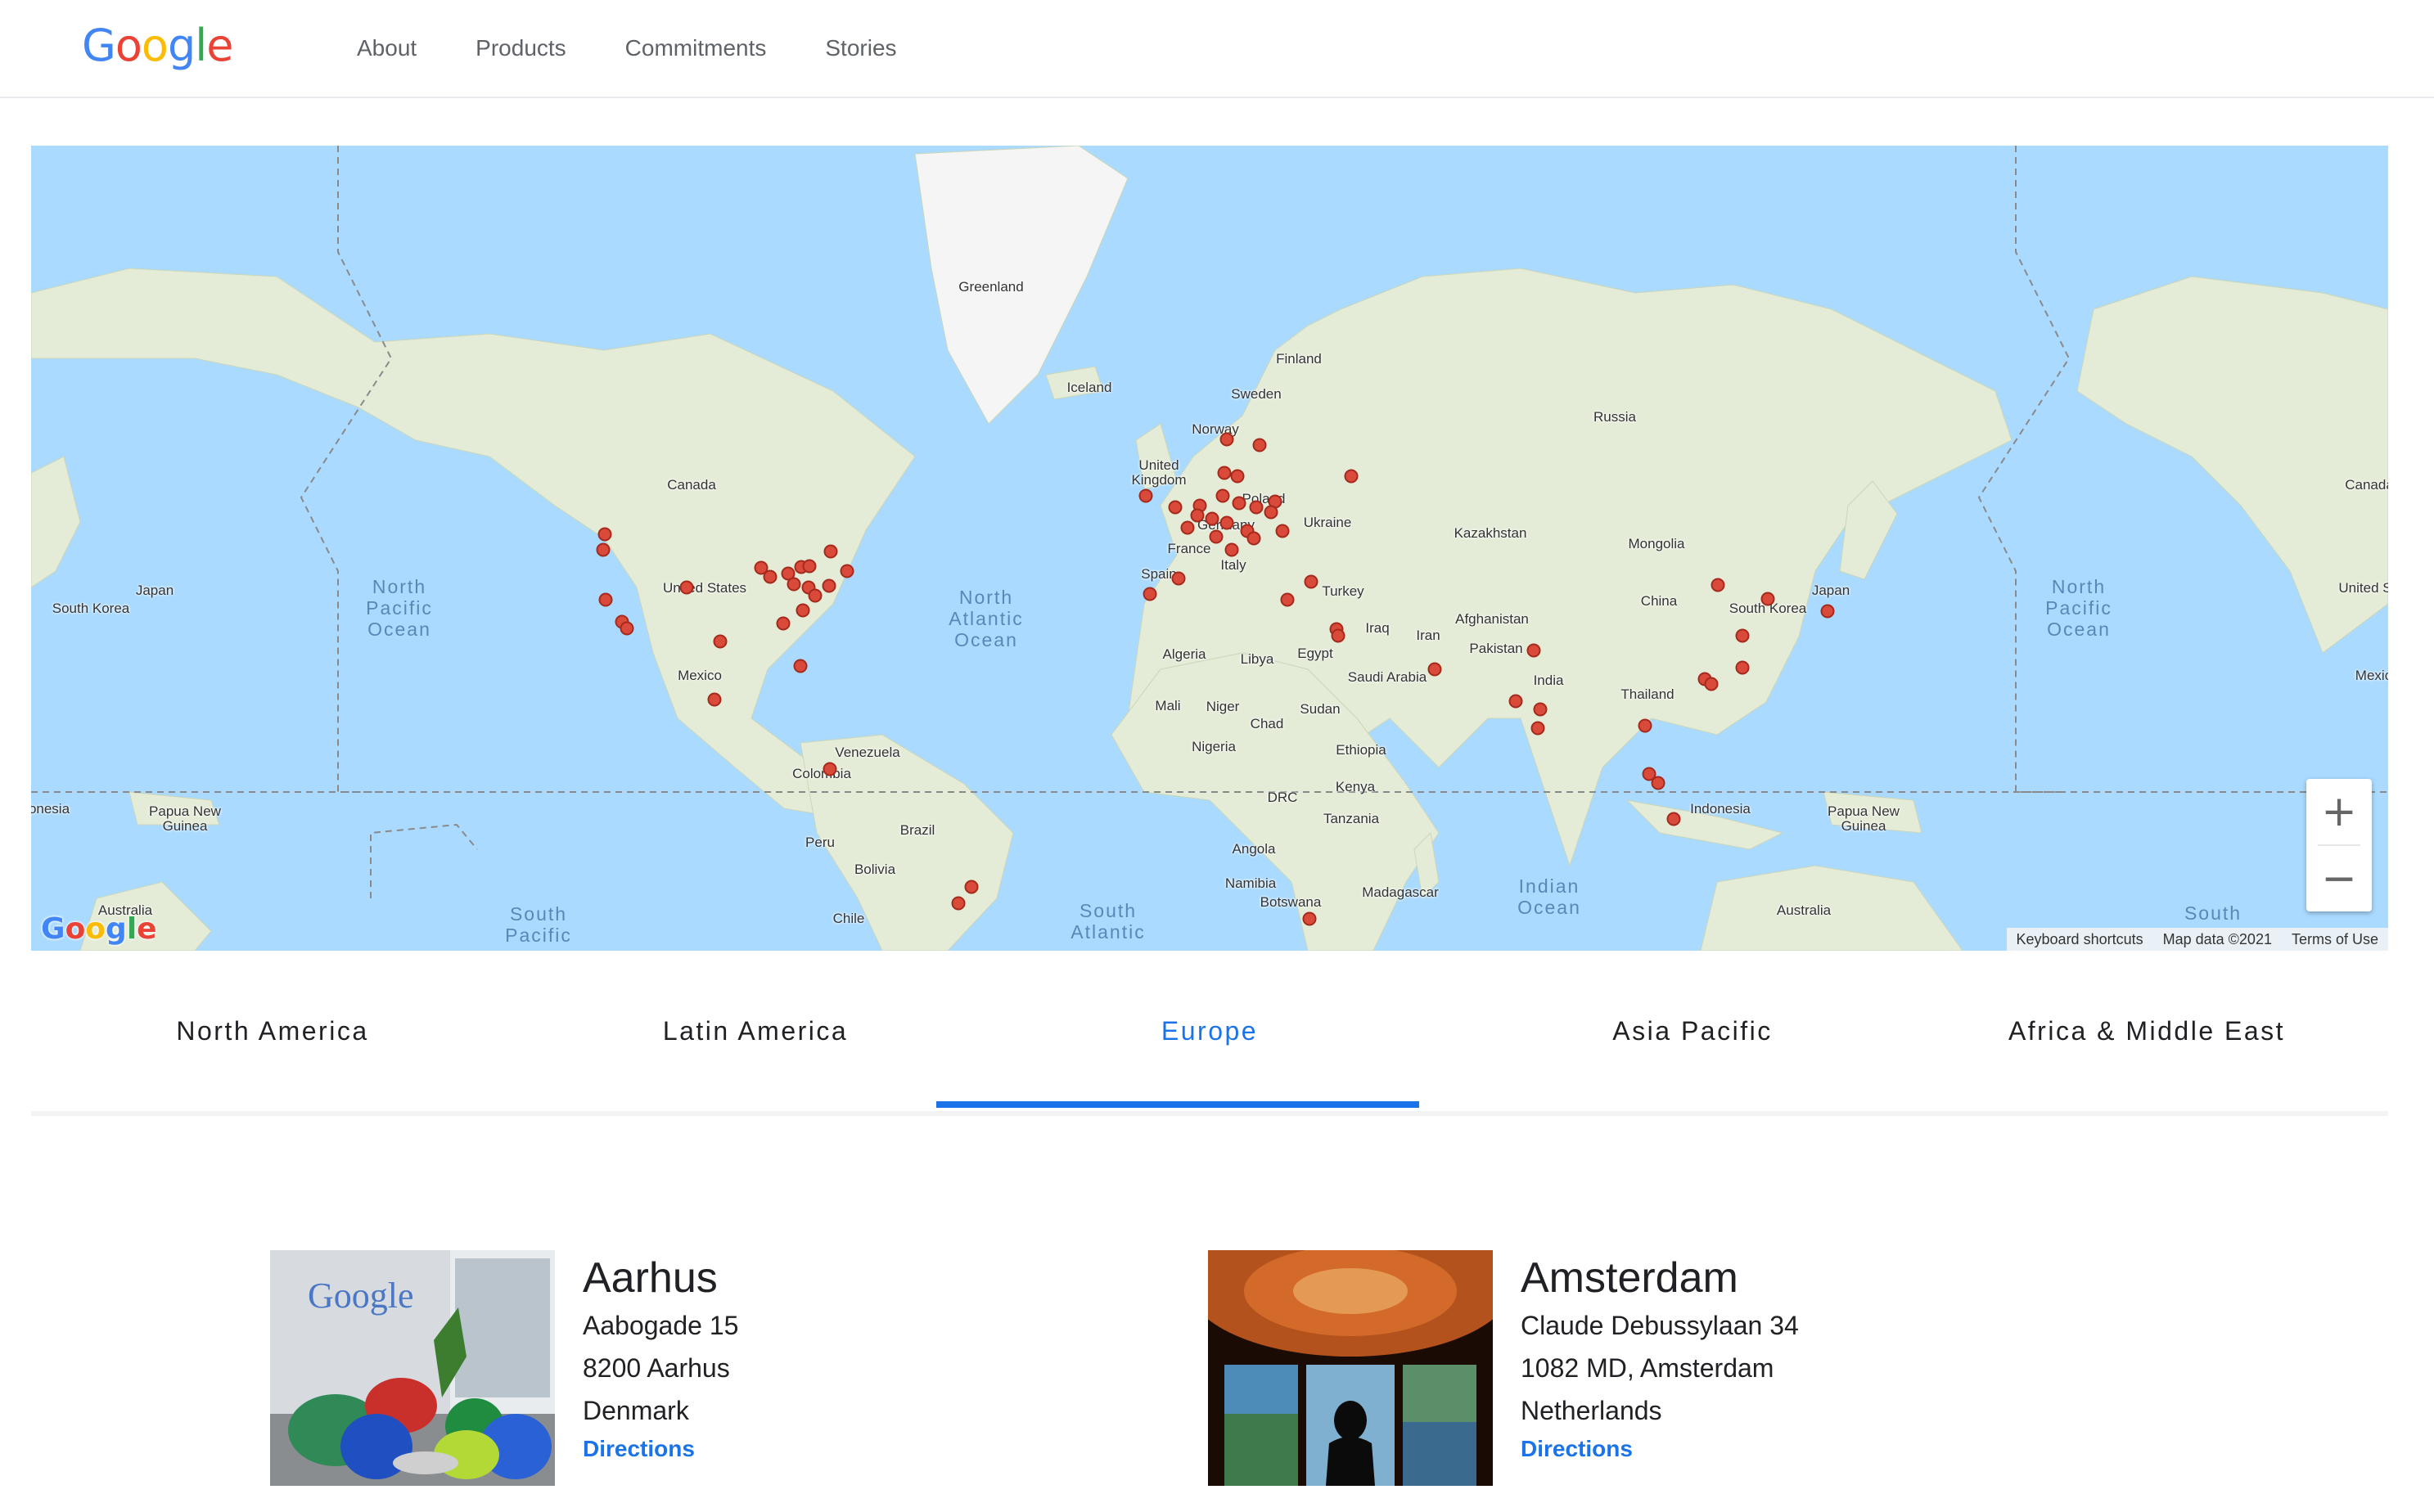 Image resolution: width=2434 pixels, height=1512 pixels. I want to click on label-papua-new-guinea-left: Papua New Guinea, so click(185, 819).